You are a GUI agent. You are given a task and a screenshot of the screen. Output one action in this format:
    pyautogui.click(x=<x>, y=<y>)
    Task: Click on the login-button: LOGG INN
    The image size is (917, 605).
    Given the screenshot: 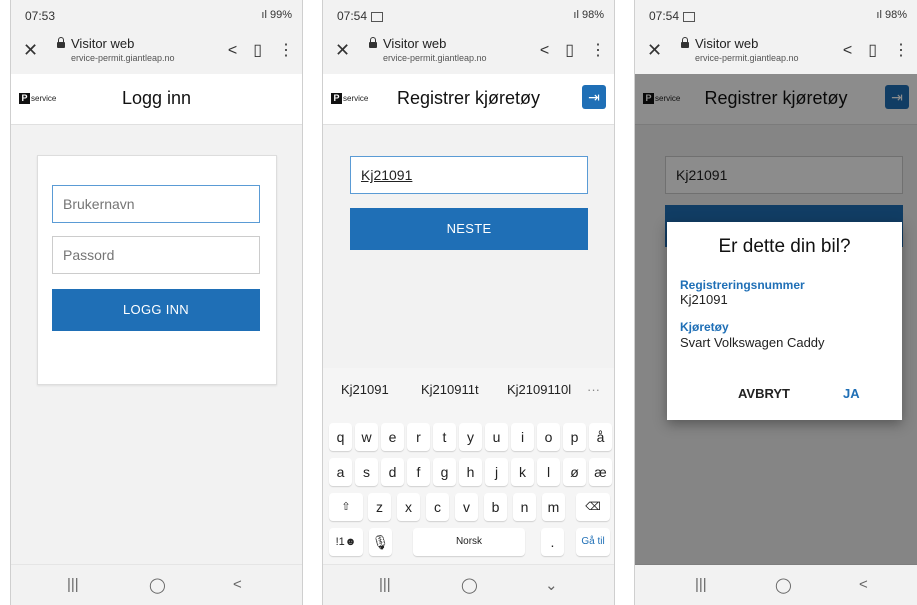 What is the action you would take?
    pyautogui.click(x=156, y=310)
    